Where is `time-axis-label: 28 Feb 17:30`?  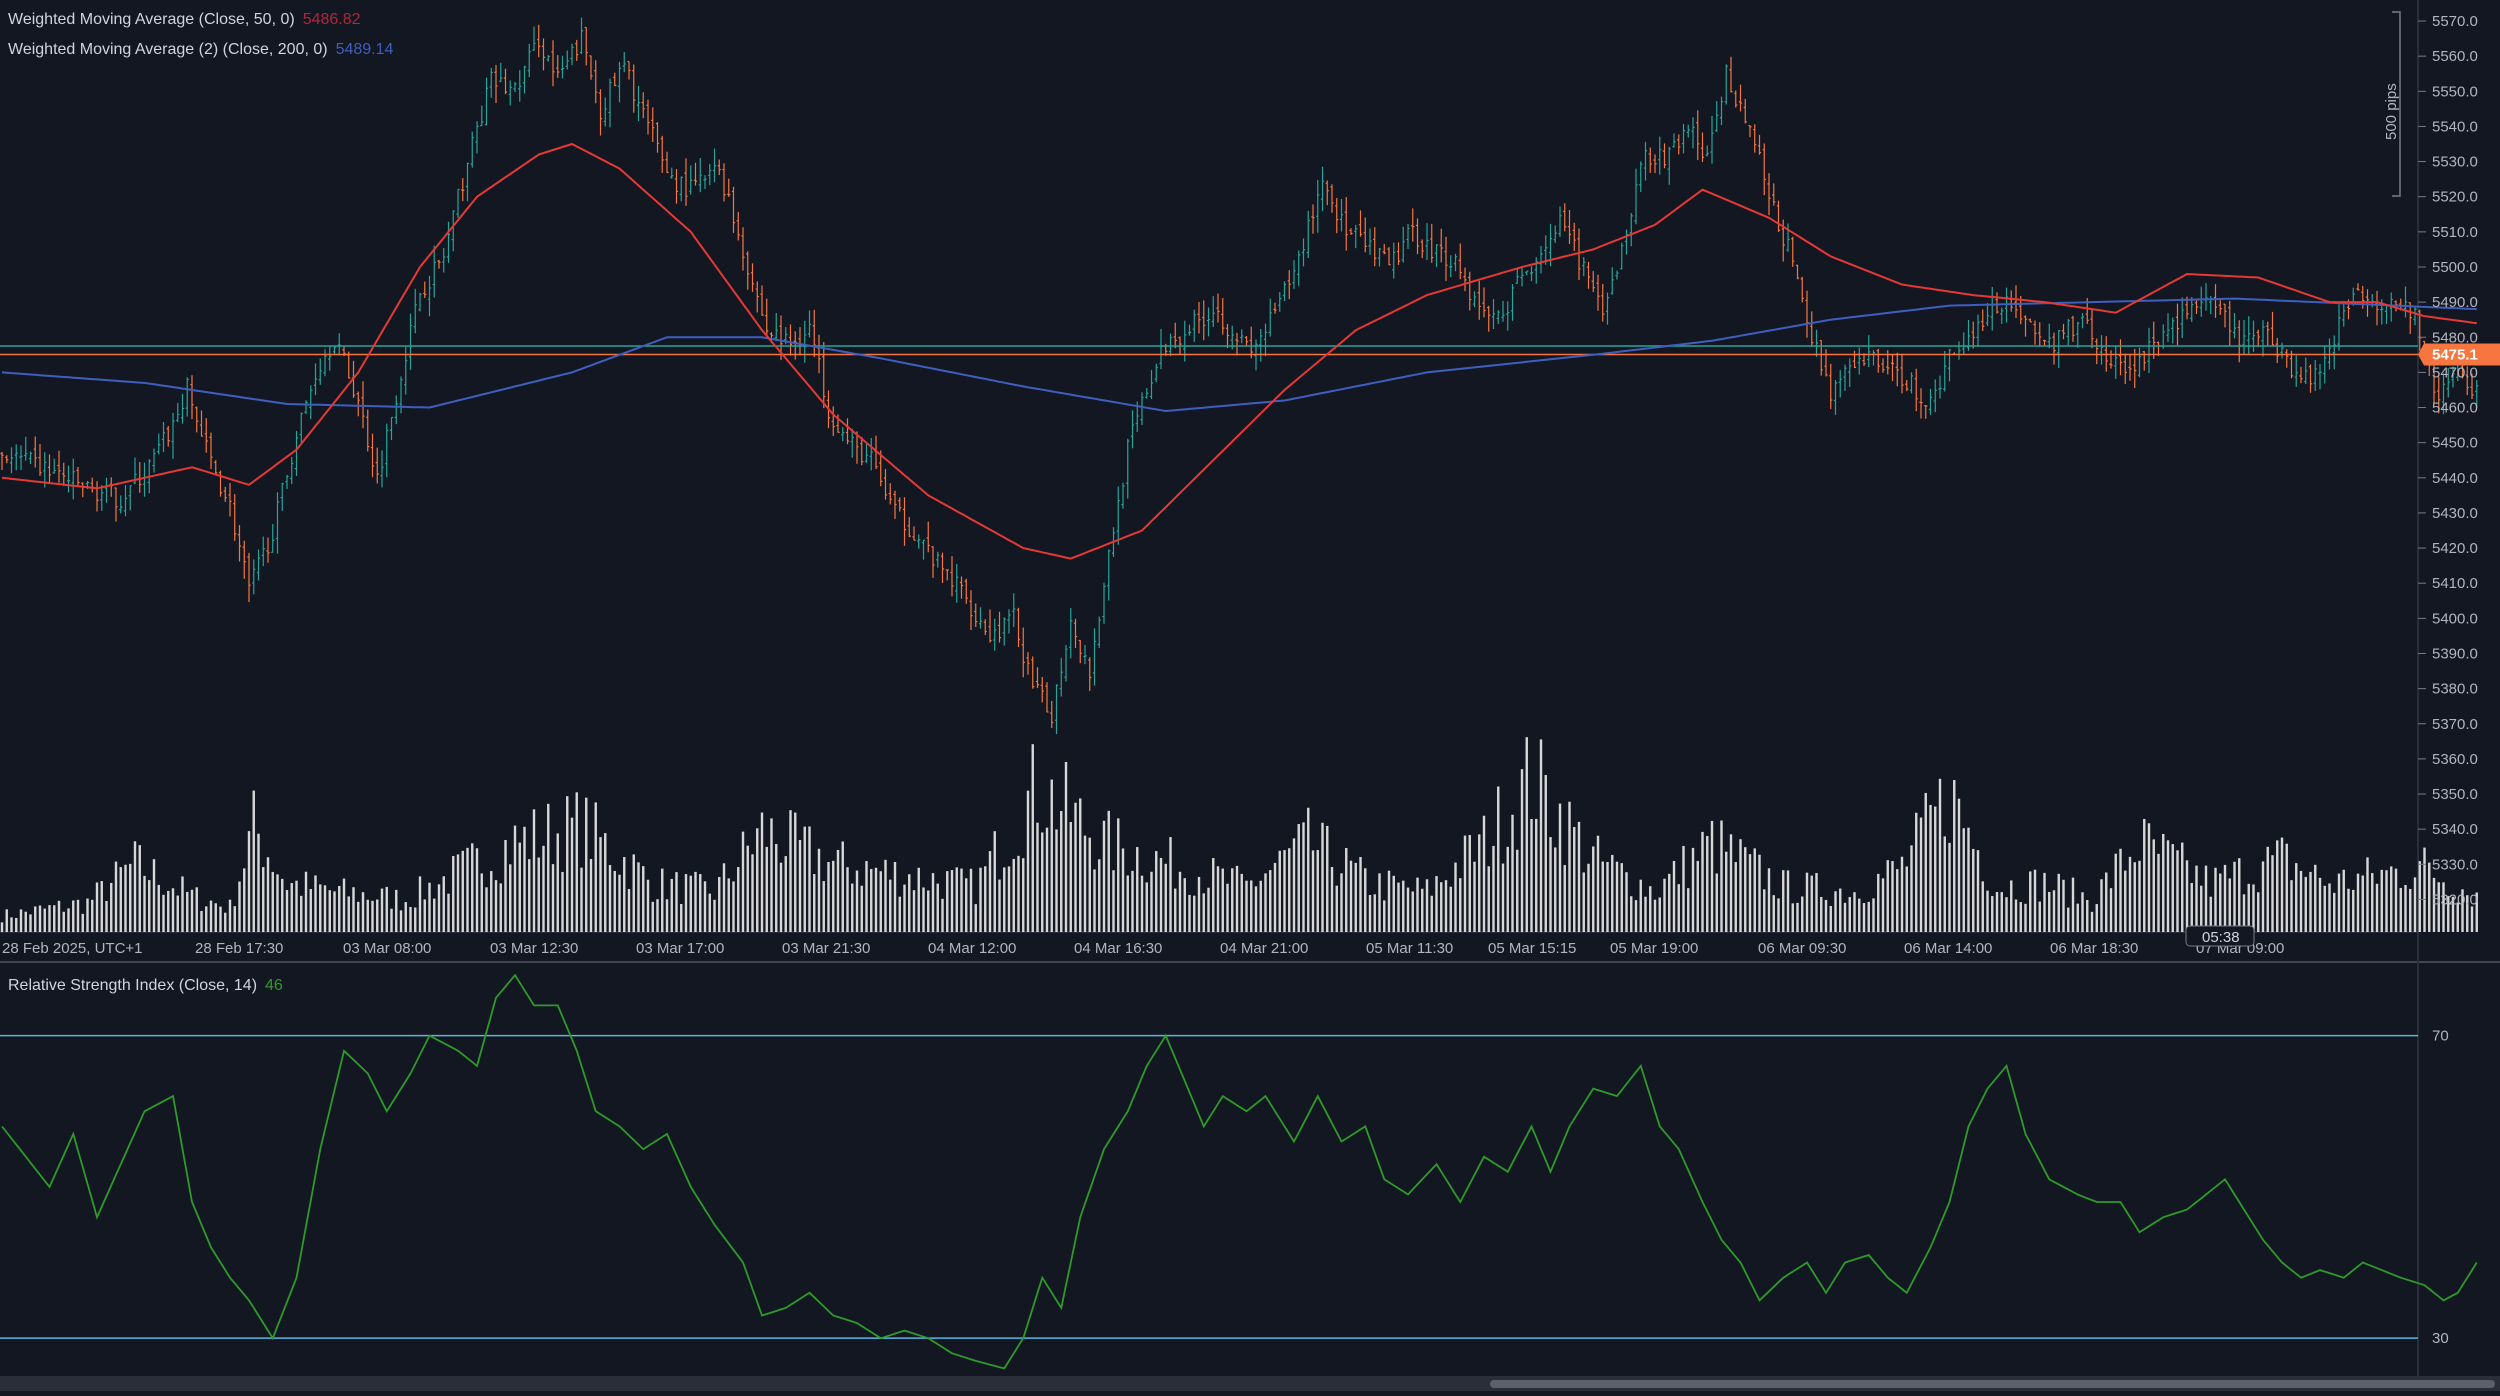 time-axis-label: 28 Feb 17:30 is located at coordinates (239, 948).